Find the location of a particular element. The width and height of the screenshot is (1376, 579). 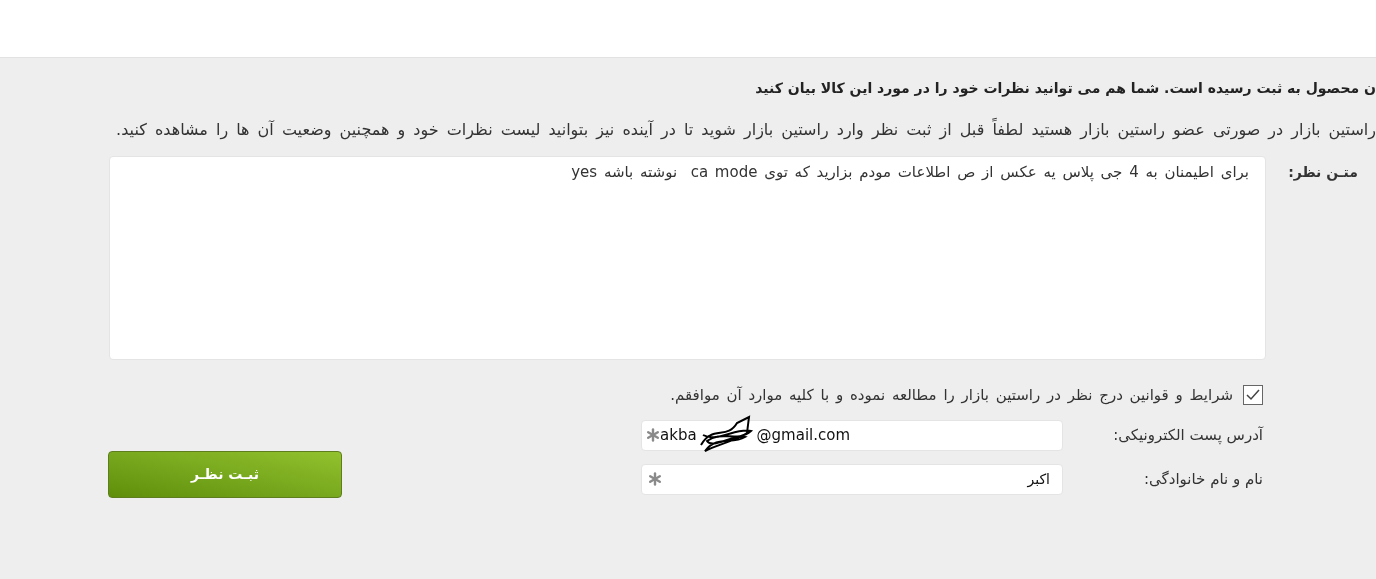

check-icon is located at coordinates (1253, 395).